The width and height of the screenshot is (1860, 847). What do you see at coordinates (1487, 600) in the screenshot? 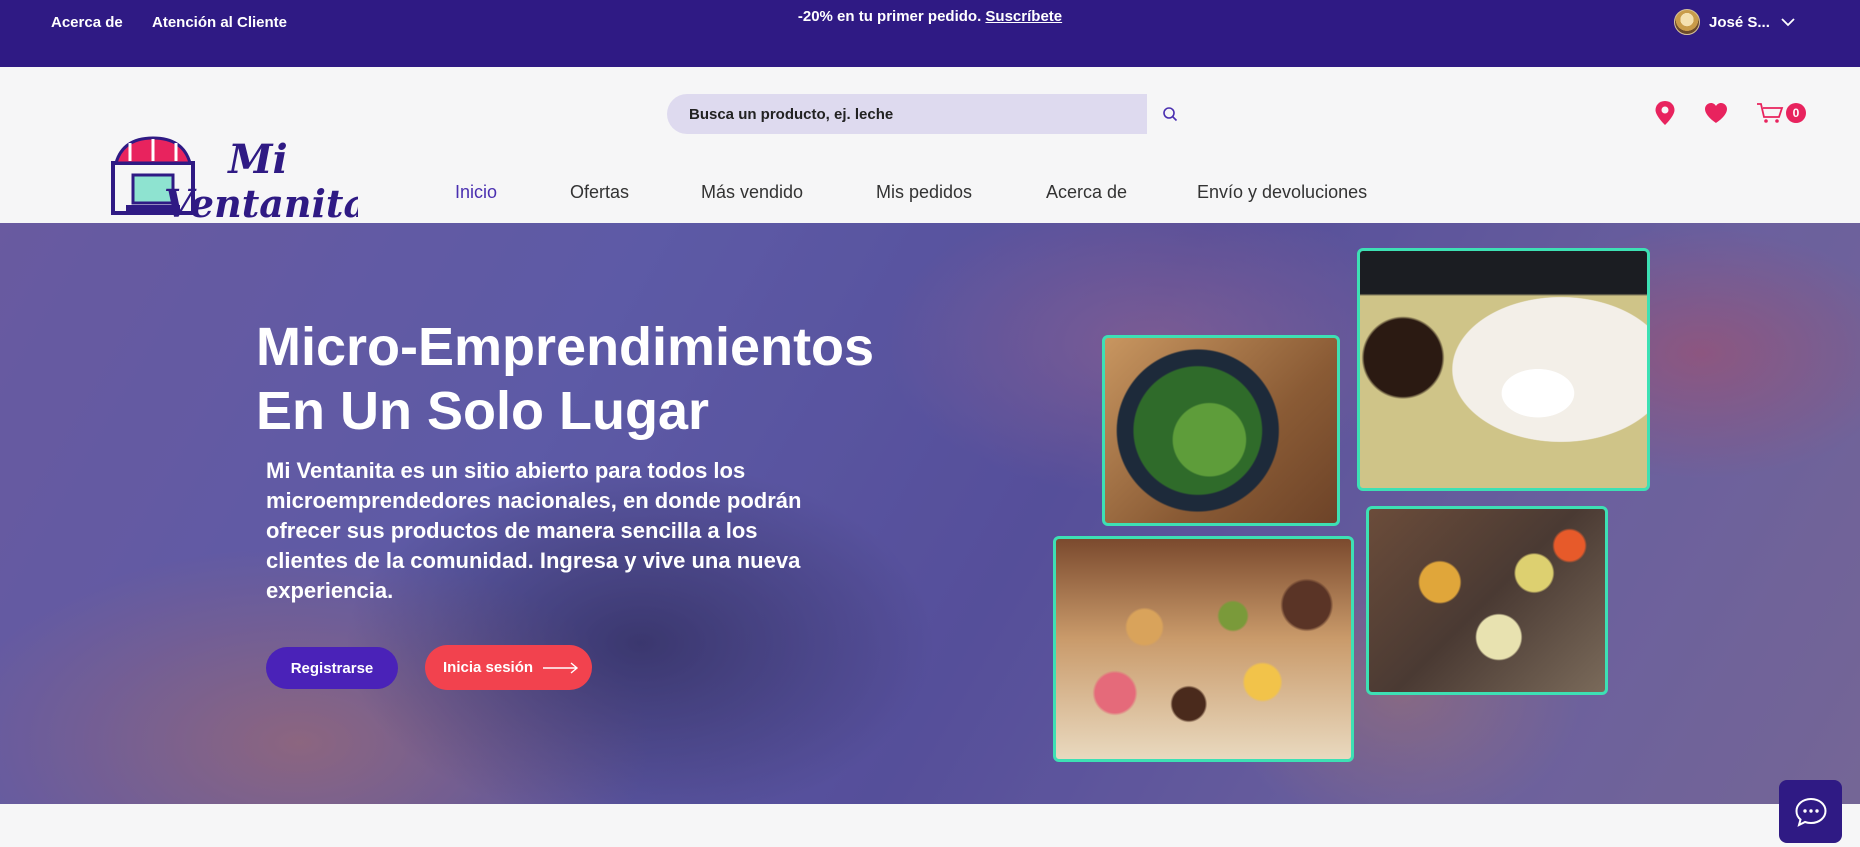
I see `tacos-photo` at bounding box center [1487, 600].